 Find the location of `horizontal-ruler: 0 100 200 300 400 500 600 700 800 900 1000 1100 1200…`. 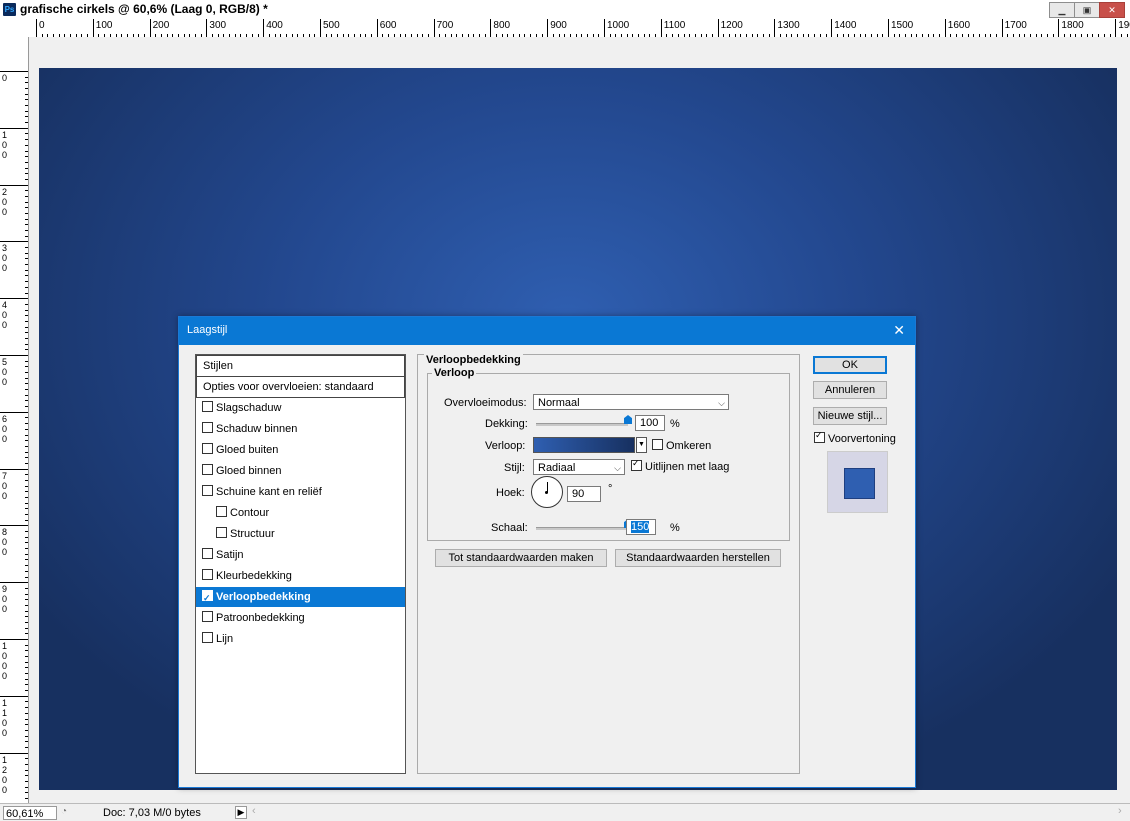

horizontal-ruler: 0 100 200 300 400 500 600 700 800 900 1000 1100 1200… is located at coordinates (579, 28).